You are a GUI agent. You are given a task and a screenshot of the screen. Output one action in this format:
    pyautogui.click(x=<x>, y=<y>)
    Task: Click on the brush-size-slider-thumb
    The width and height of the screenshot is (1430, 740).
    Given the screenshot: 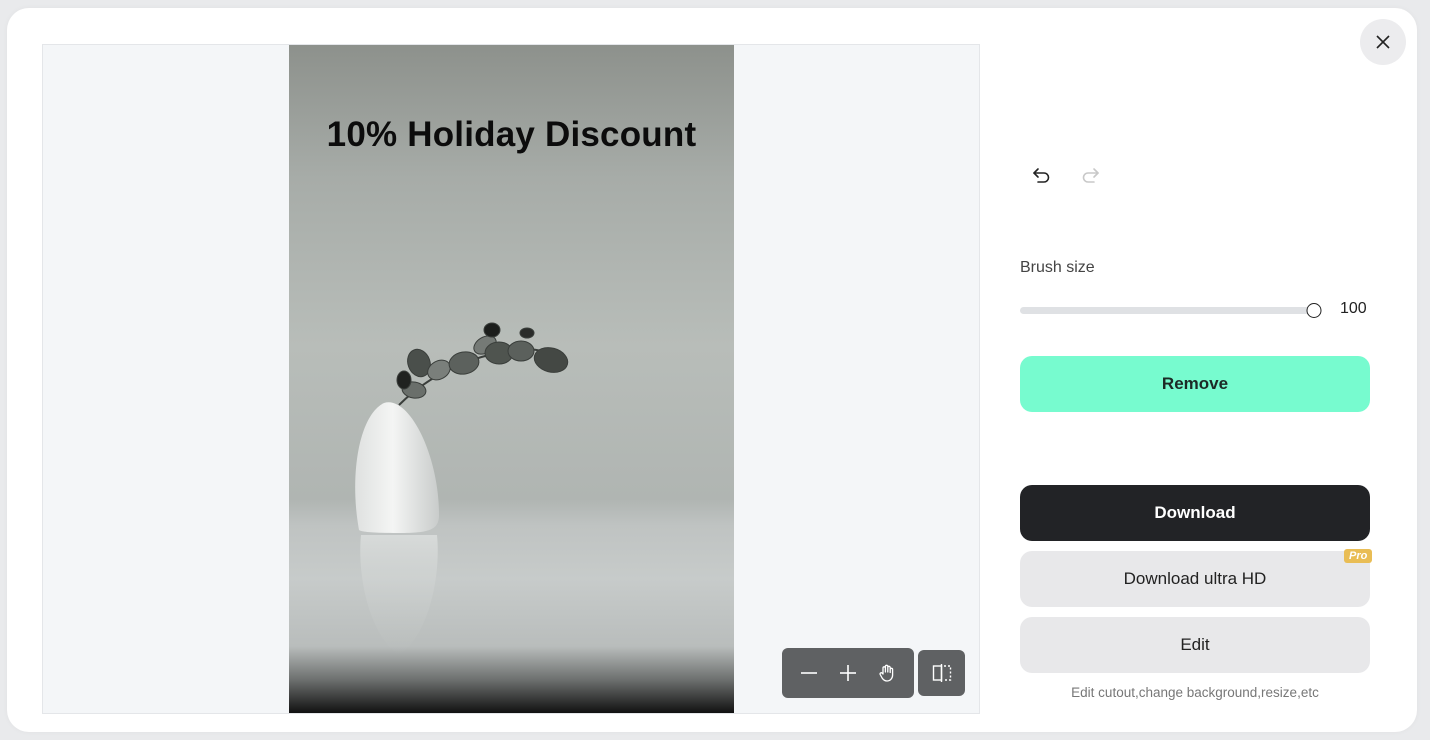 What is the action you would take?
    pyautogui.click(x=1314, y=310)
    